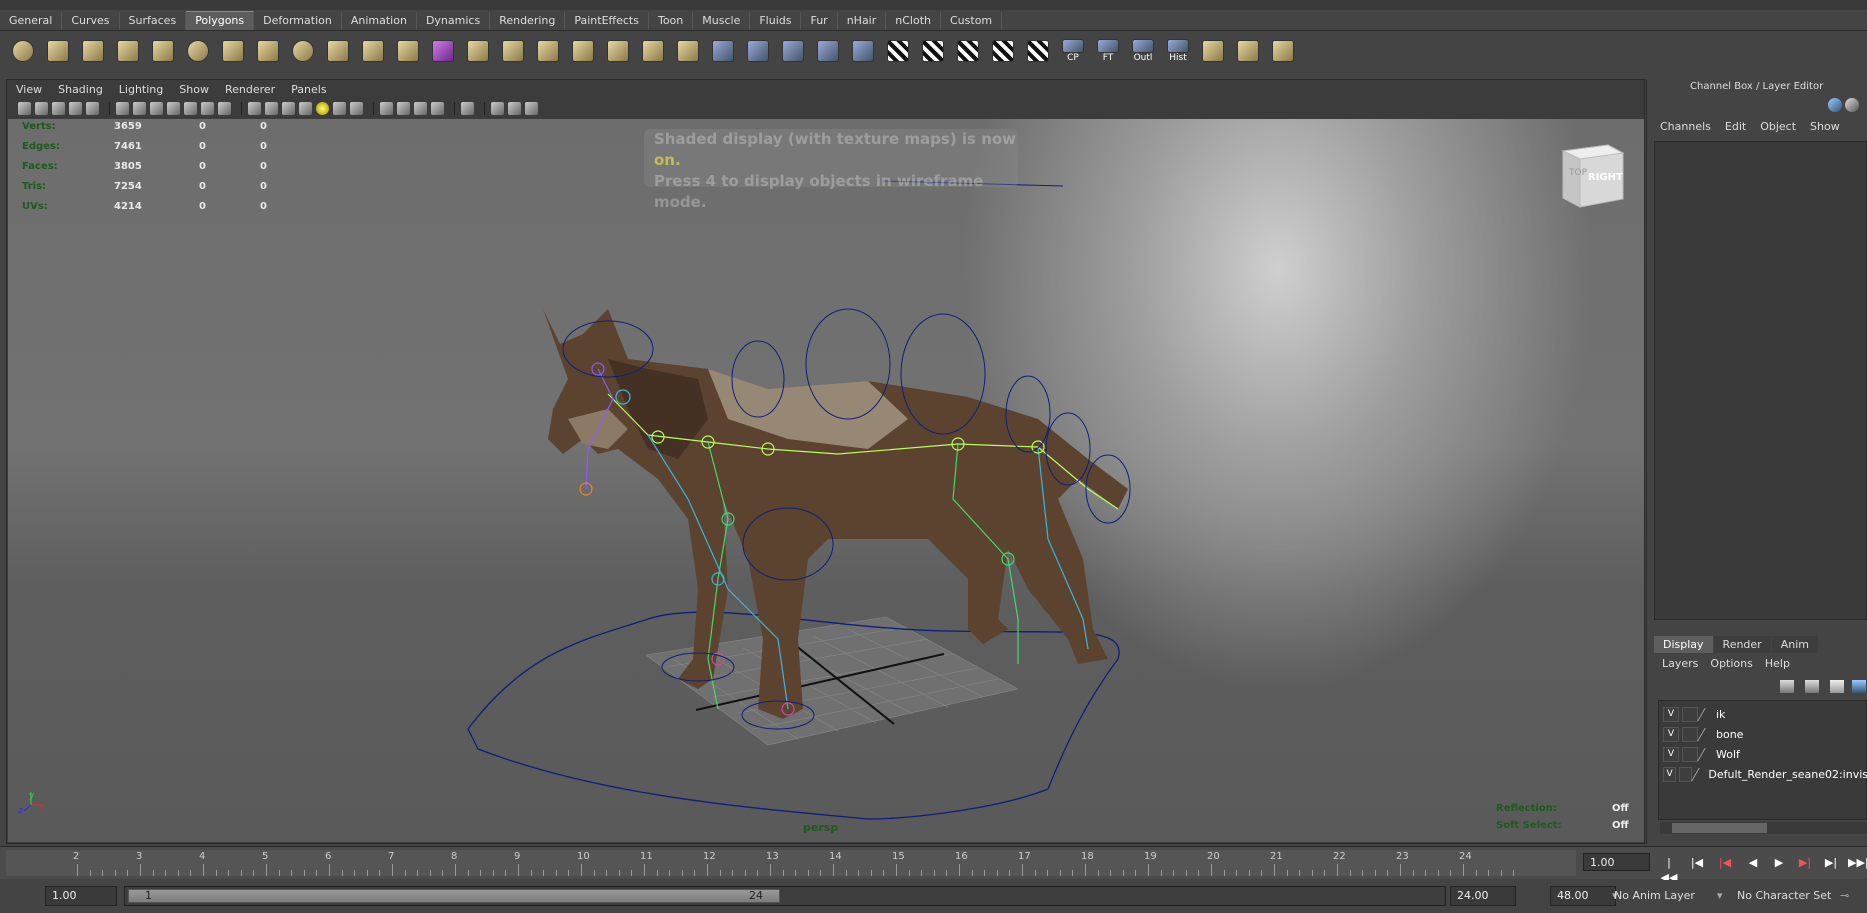  I want to click on select-camera-icon, so click(467, 108).